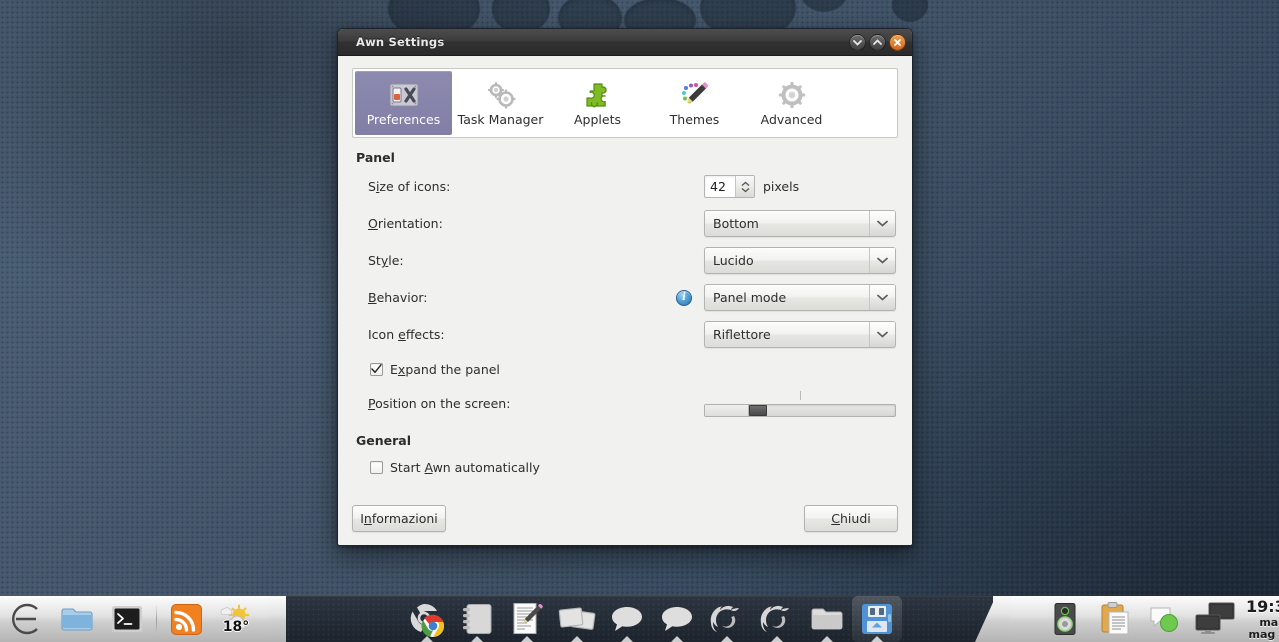 The height and width of the screenshot is (642, 1279). What do you see at coordinates (27, 619) in the screenshot?
I see `enlightenment-icon` at bounding box center [27, 619].